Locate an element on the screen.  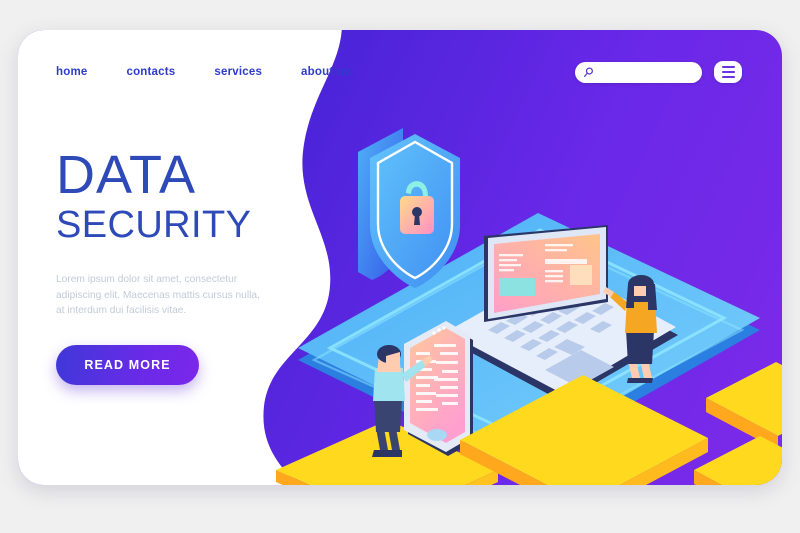
read-more-button: READ MORE is located at coordinates (127, 365).